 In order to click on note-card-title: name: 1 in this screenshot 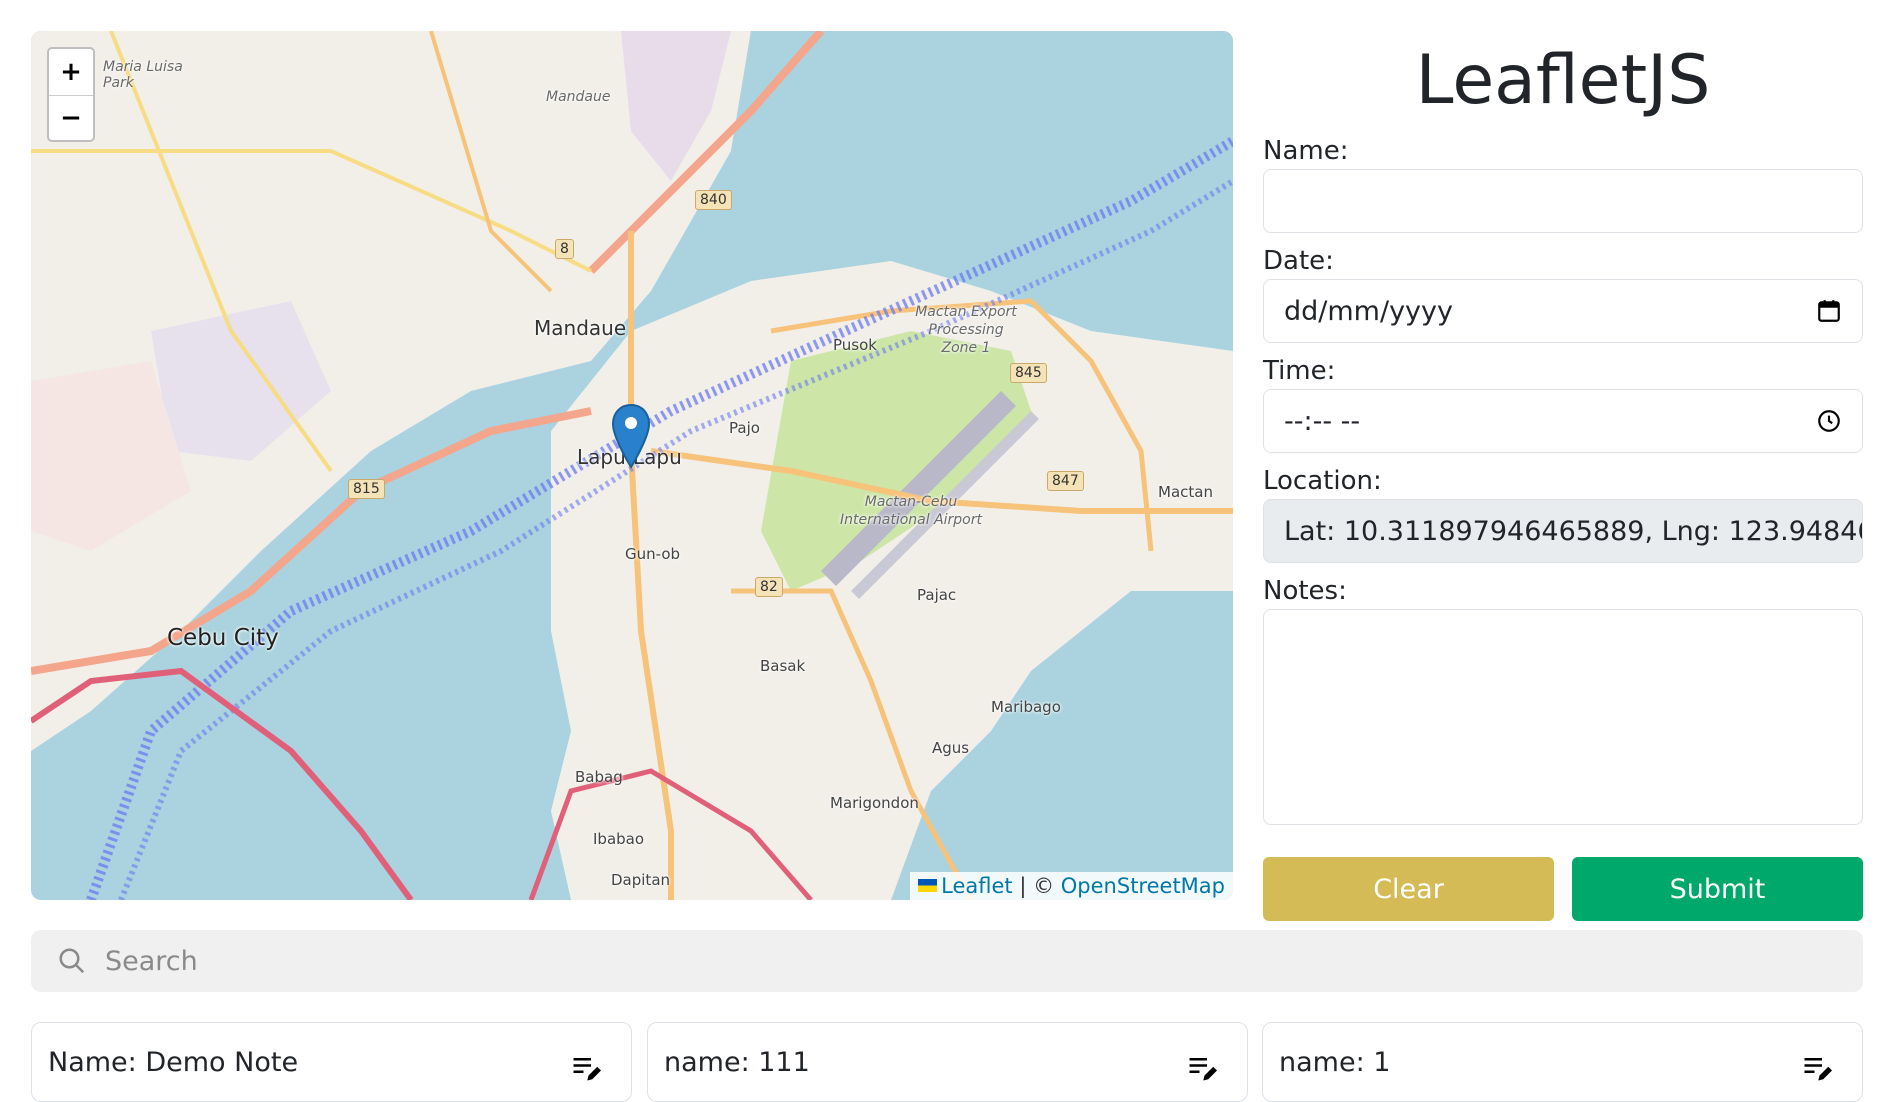, I will do `click(1335, 1062)`.